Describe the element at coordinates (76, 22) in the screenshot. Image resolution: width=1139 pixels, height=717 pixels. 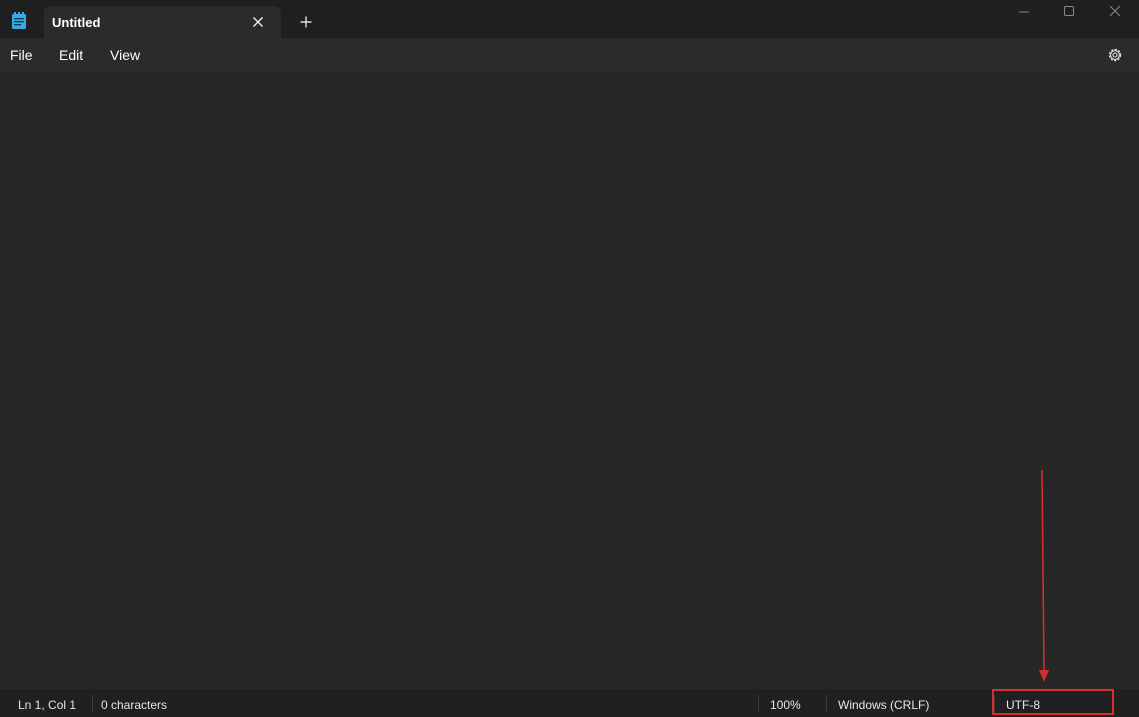
I see `tab-title: Untitled` at that location.